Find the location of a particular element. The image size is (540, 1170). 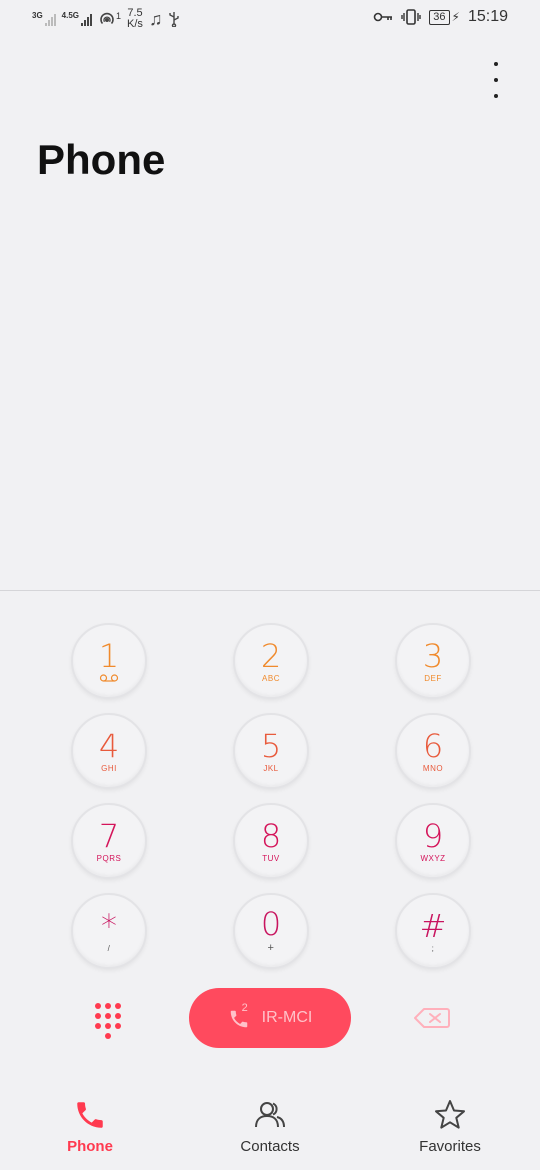

divider is located at coordinates (270, 590).